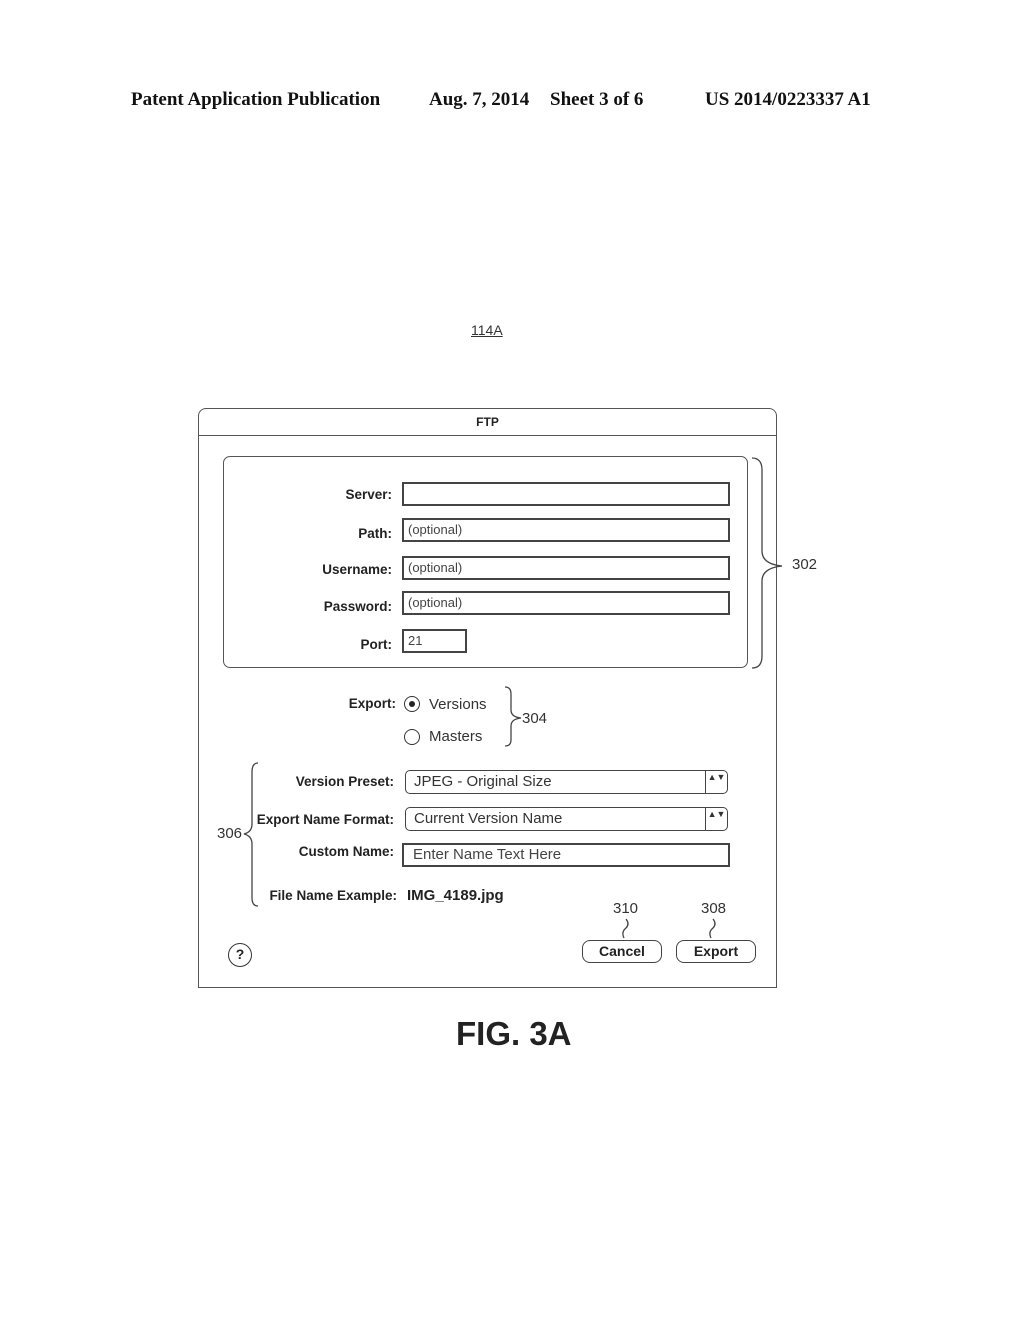  What do you see at coordinates (368, 494) in the screenshot?
I see `server-label: Server:` at bounding box center [368, 494].